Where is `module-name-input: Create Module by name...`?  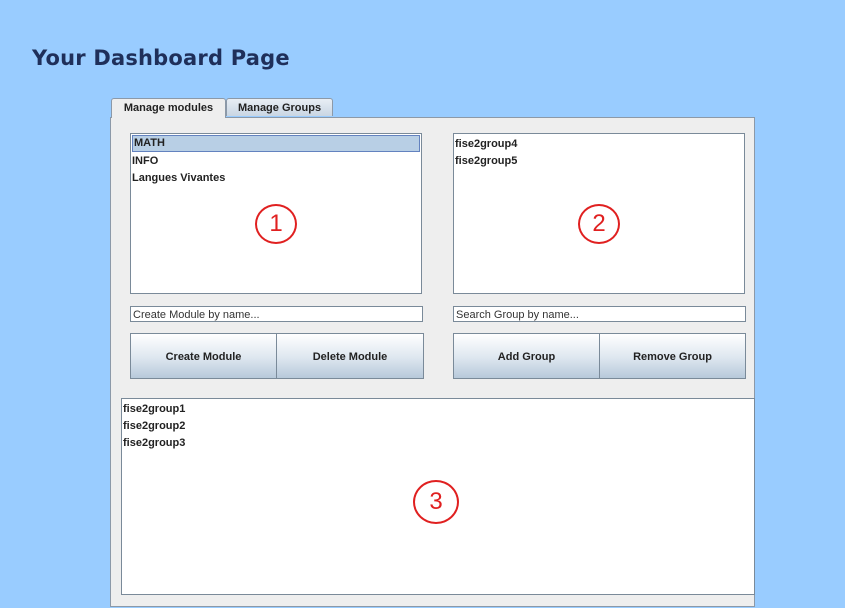 module-name-input: Create Module by name... is located at coordinates (276, 314).